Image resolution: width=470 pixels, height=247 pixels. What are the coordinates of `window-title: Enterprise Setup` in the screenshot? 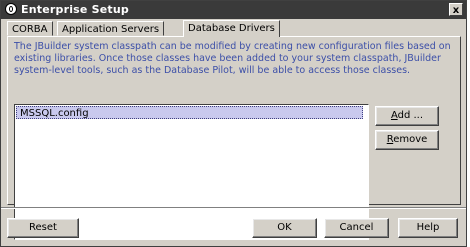 It's located at (75, 9).